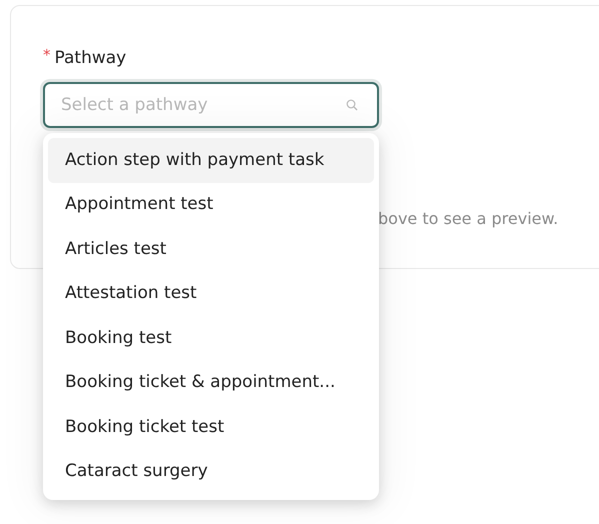 Image resolution: width=599 pixels, height=524 pixels. What do you see at coordinates (90, 58) in the screenshot?
I see `field-label: Pathway` at bounding box center [90, 58].